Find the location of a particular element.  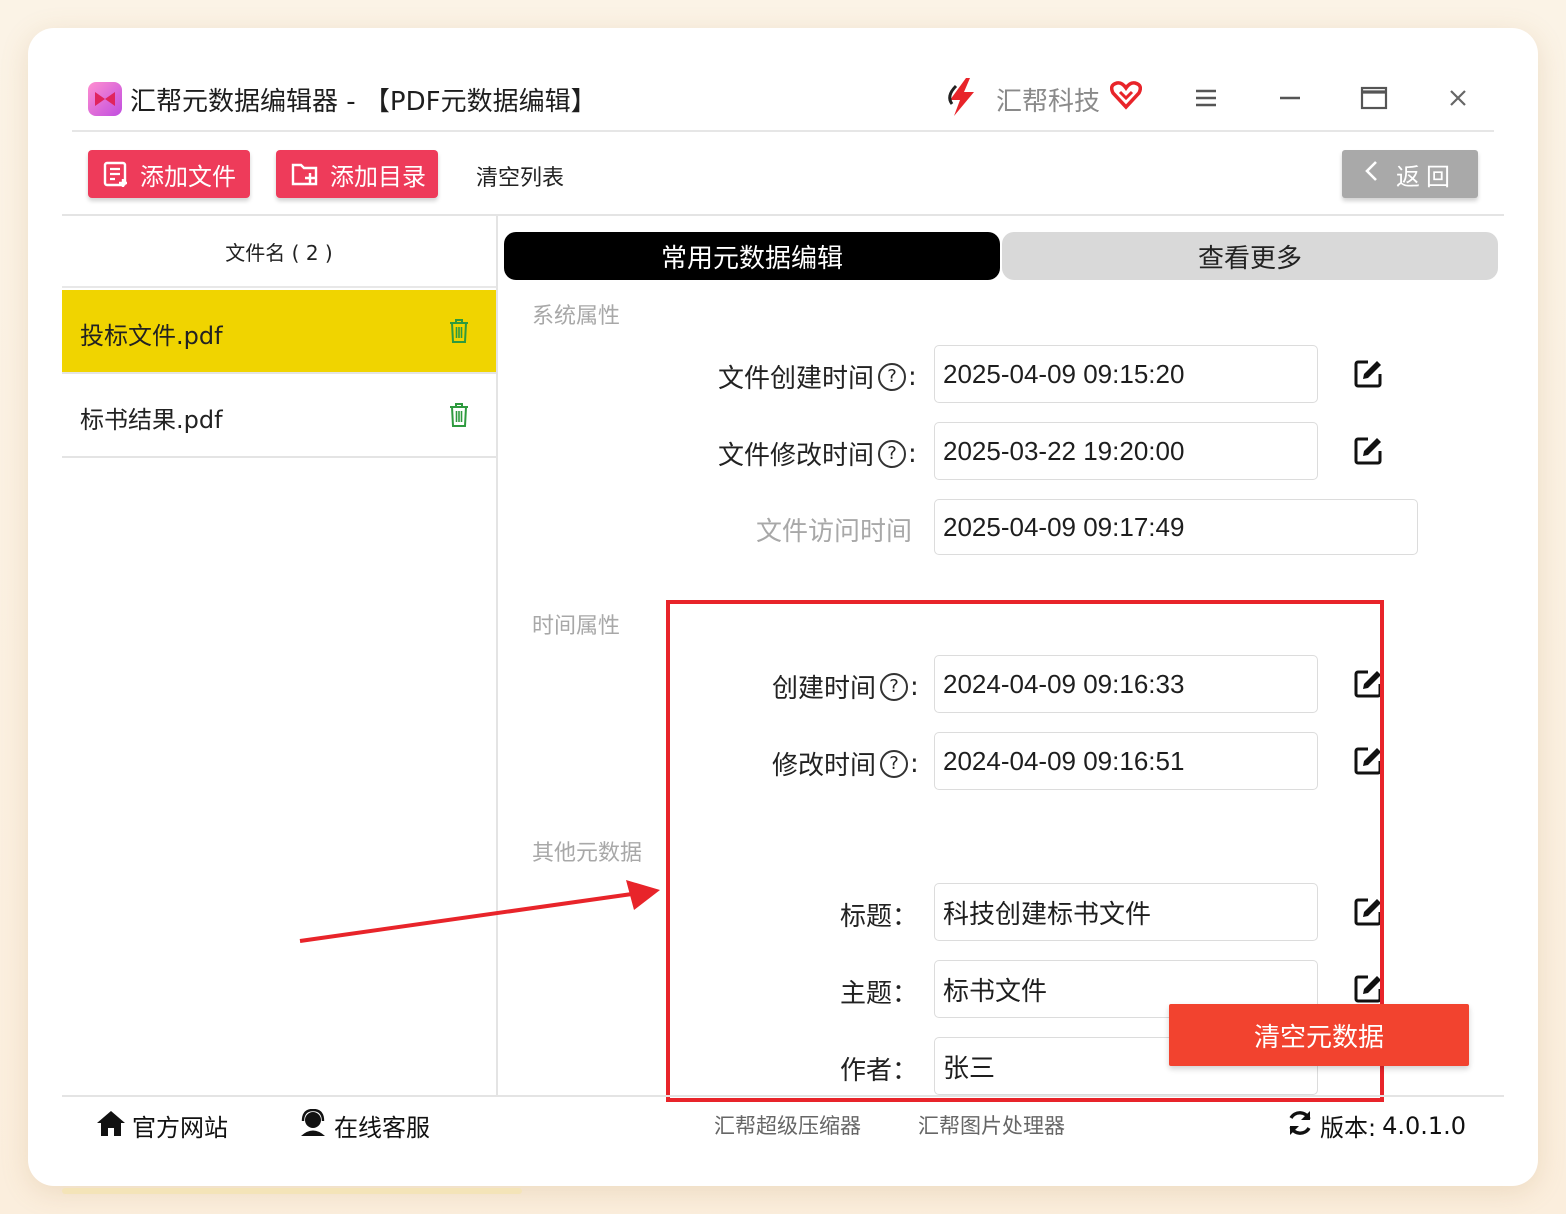

titlebar-divider is located at coordinates (783, 131).